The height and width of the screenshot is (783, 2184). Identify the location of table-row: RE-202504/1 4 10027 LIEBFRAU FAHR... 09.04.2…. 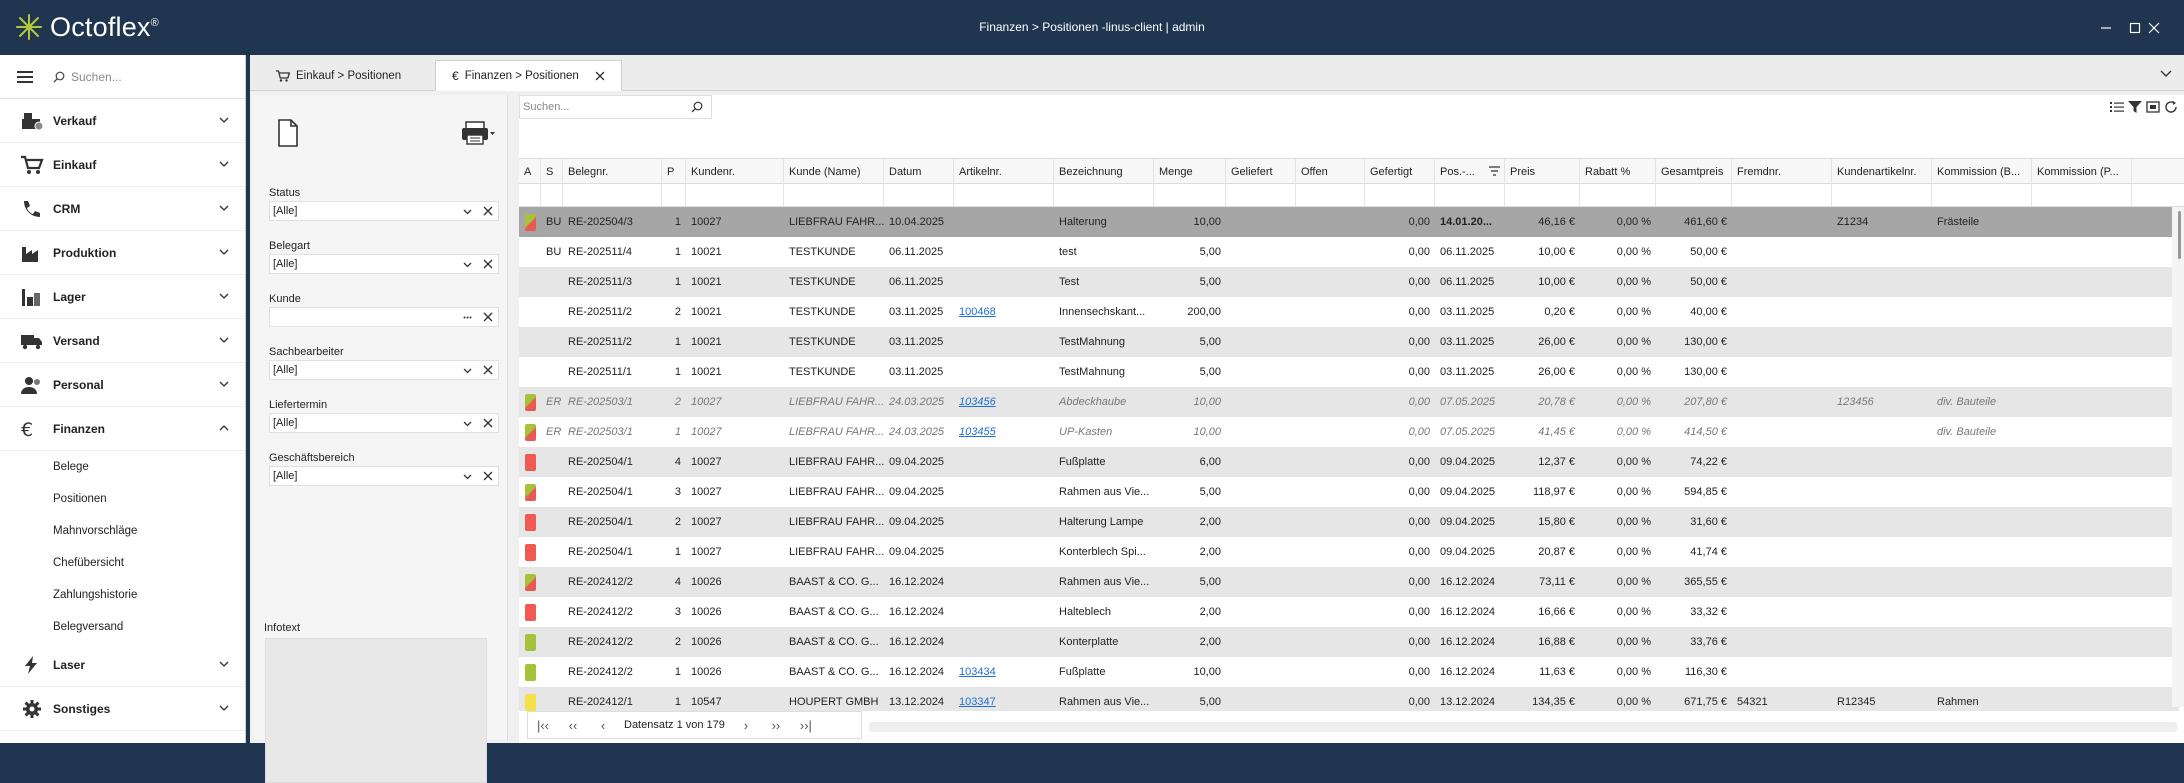
(1349, 462).